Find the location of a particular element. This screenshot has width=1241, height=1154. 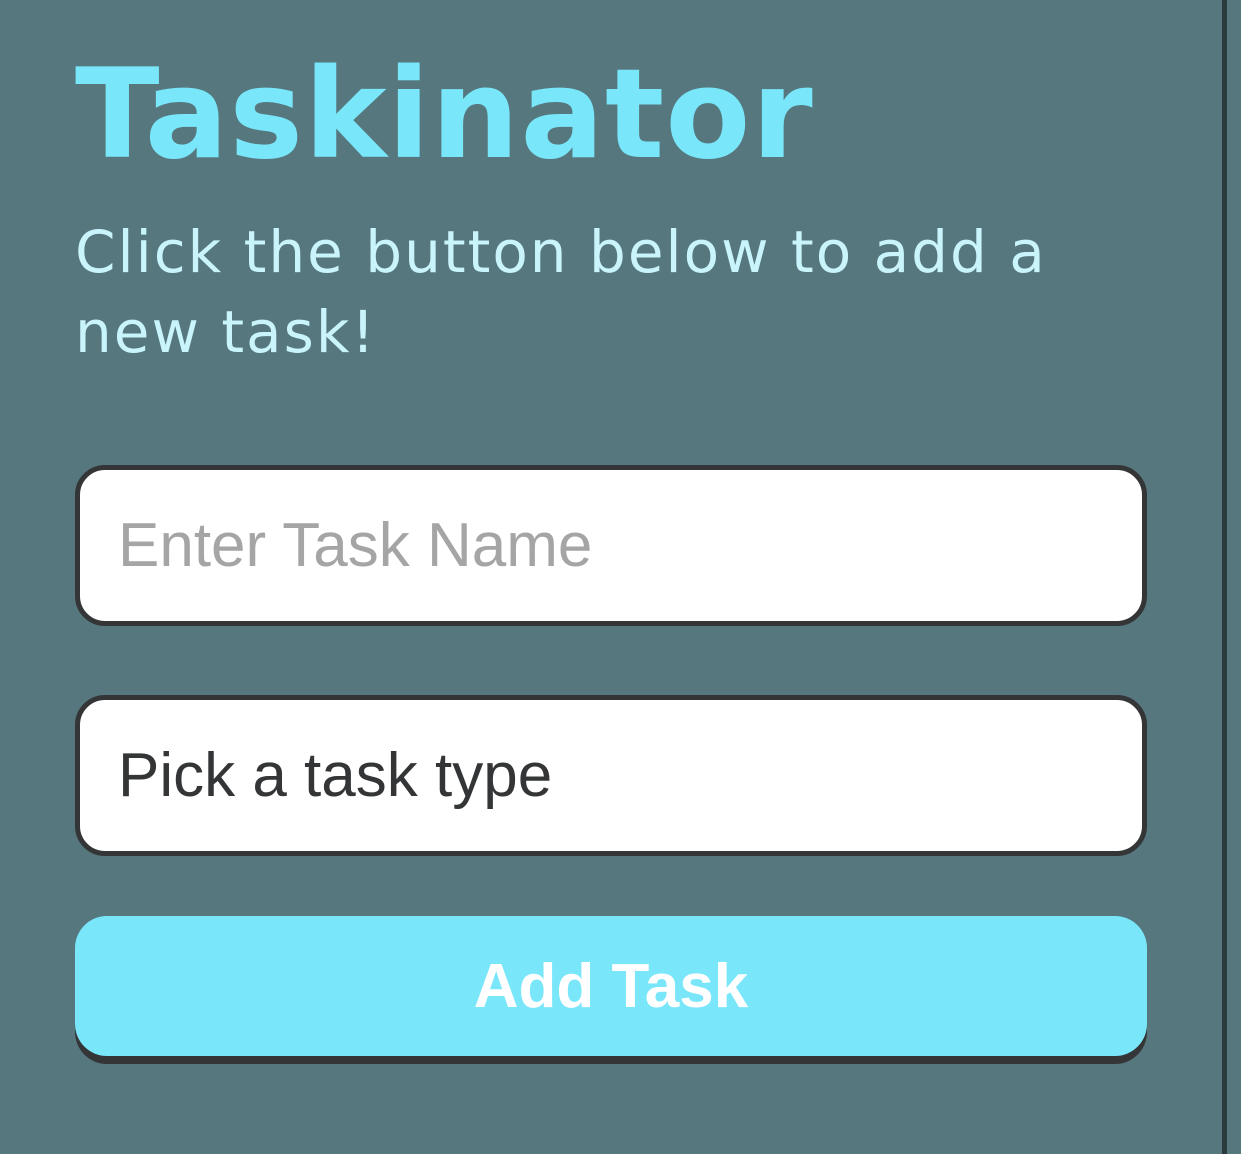

task-type-select: Pick a task type is located at coordinates (611, 775).